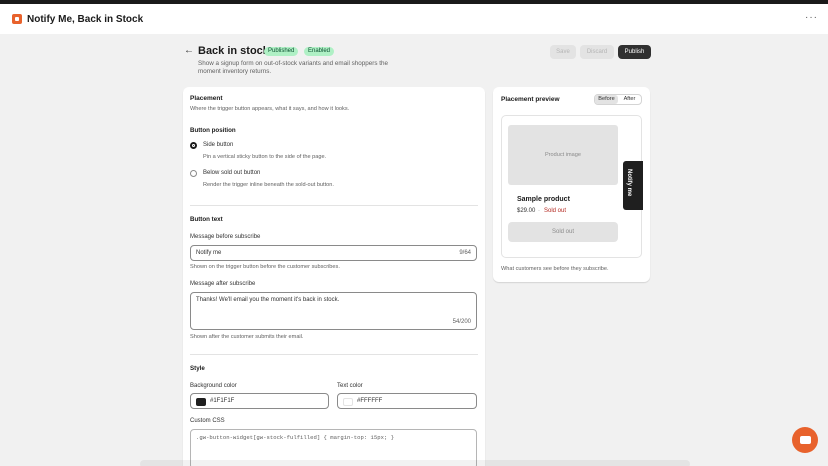 This screenshot has width=828, height=466. Describe the element at coordinates (633, 185) in the screenshot. I see `notify-me-side-button: Notify me` at that location.